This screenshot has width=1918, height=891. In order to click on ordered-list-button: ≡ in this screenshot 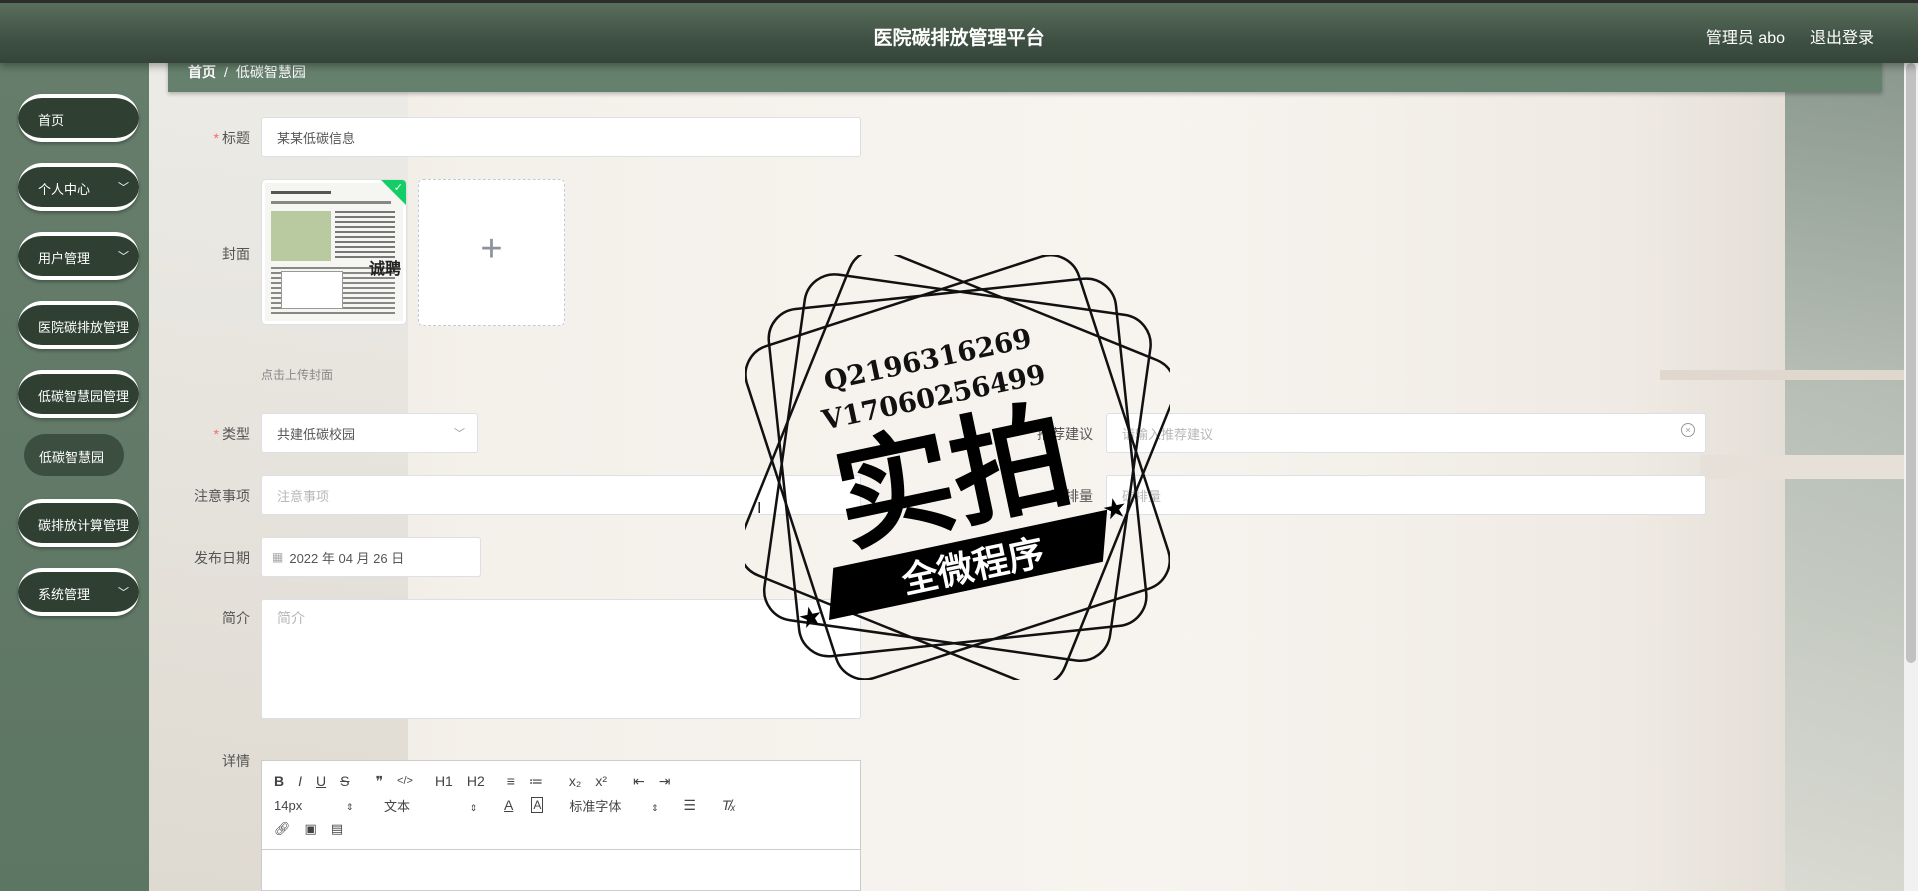, I will do `click(511, 781)`.